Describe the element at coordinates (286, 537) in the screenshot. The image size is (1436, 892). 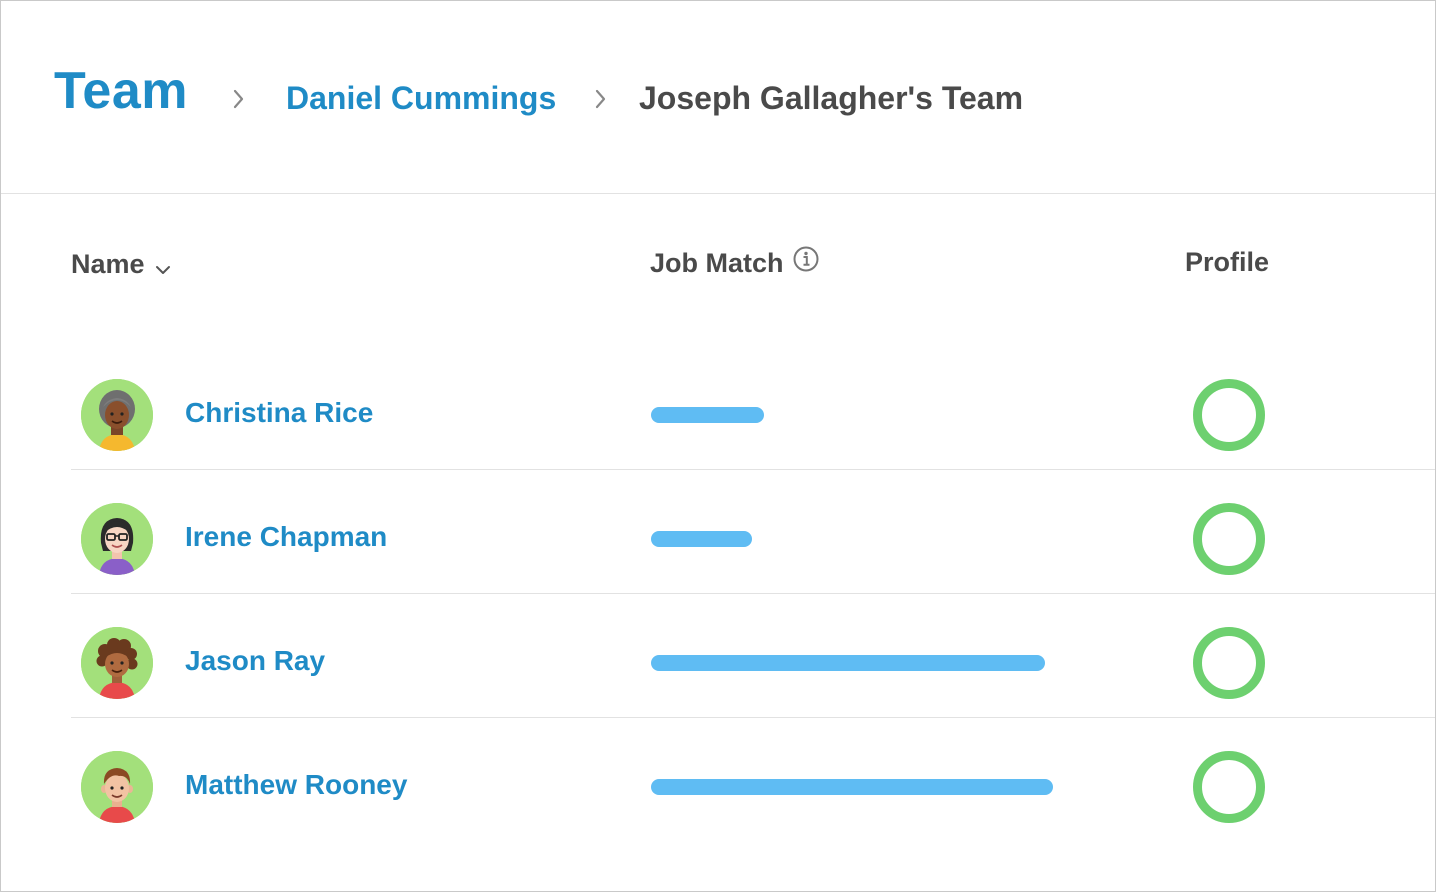
I see `member-name-link: Irene Chapman` at that location.